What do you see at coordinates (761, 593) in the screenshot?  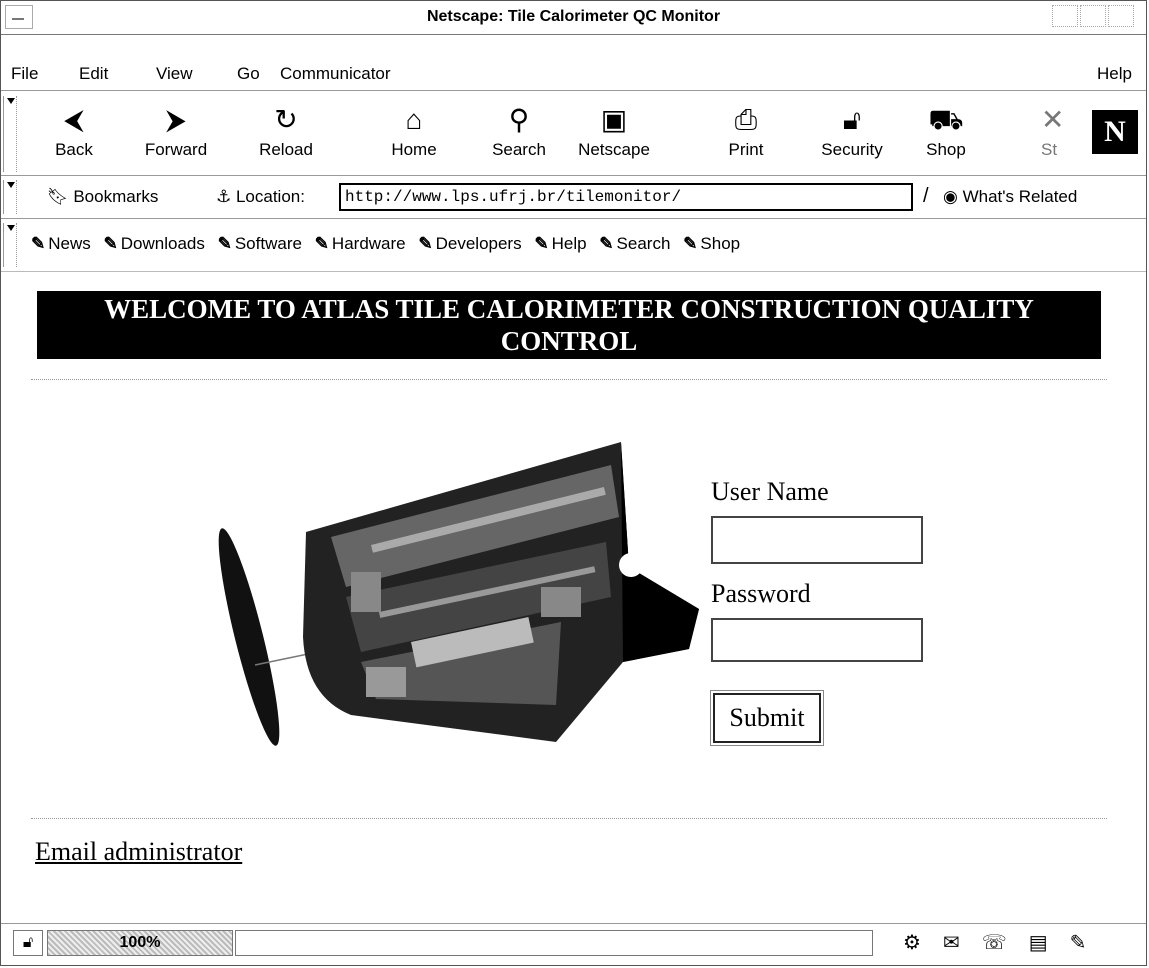 I see `password-label: Password` at bounding box center [761, 593].